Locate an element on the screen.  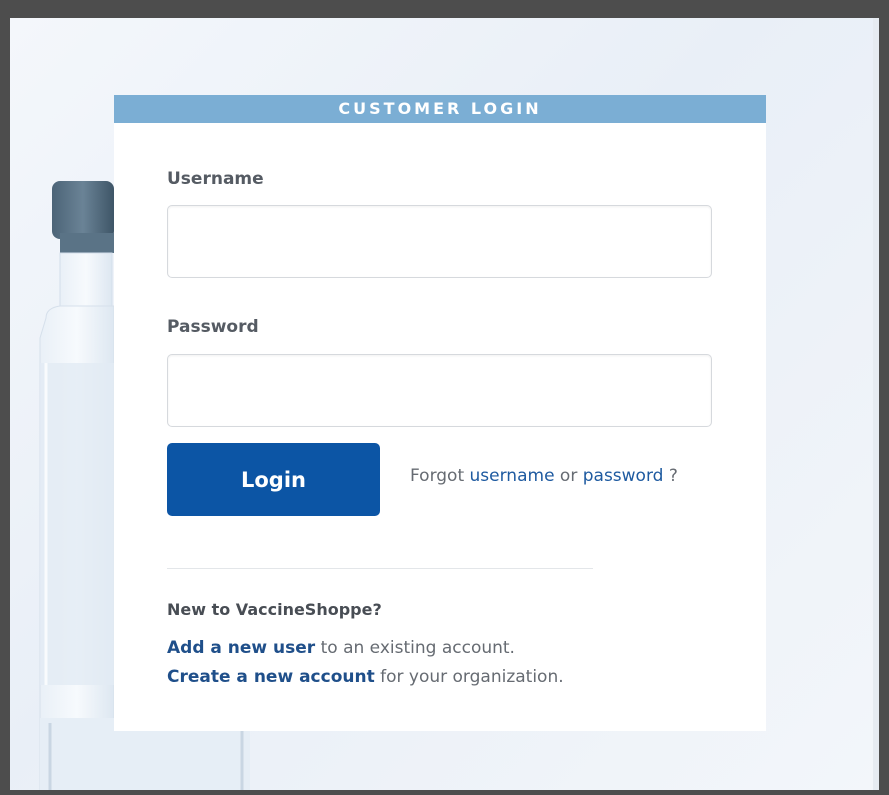
create-account-suffix: for your organization. is located at coordinates (469, 677).